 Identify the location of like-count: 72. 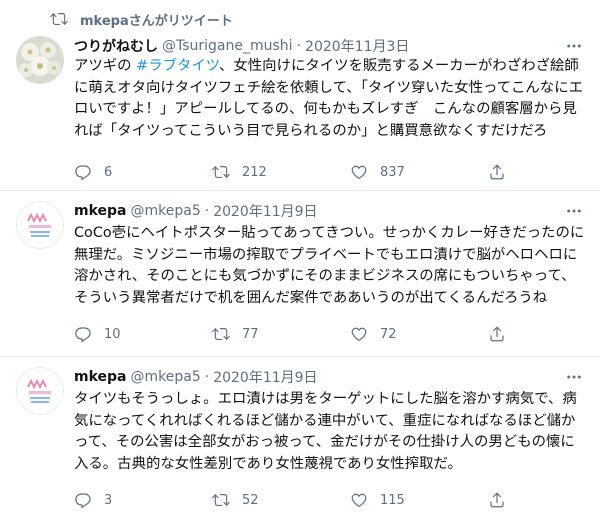
(388, 334).